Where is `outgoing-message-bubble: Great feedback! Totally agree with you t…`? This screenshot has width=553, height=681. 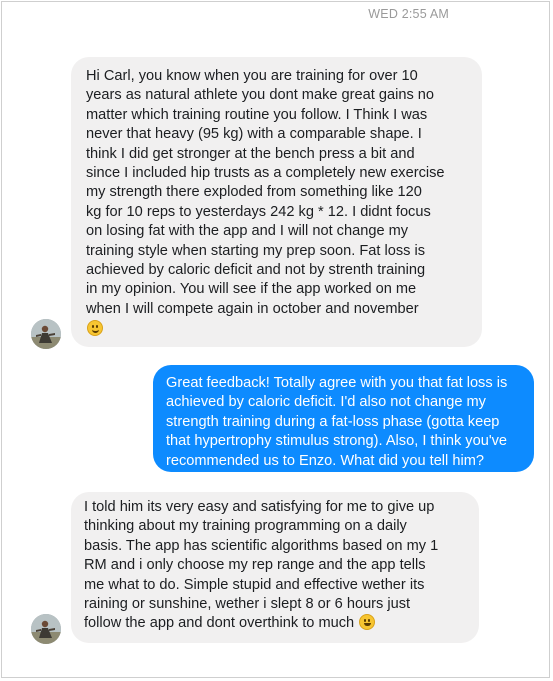
outgoing-message-bubble: Great feedback! Totally agree with you t… is located at coordinates (343, 418).